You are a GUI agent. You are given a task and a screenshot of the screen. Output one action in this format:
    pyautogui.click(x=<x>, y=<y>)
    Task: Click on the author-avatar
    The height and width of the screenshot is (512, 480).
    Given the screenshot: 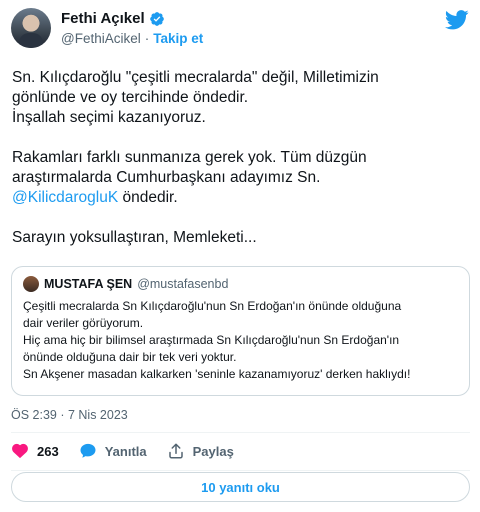 What is the action you would take?
    pyautogui.click(x=31, y=28)
    